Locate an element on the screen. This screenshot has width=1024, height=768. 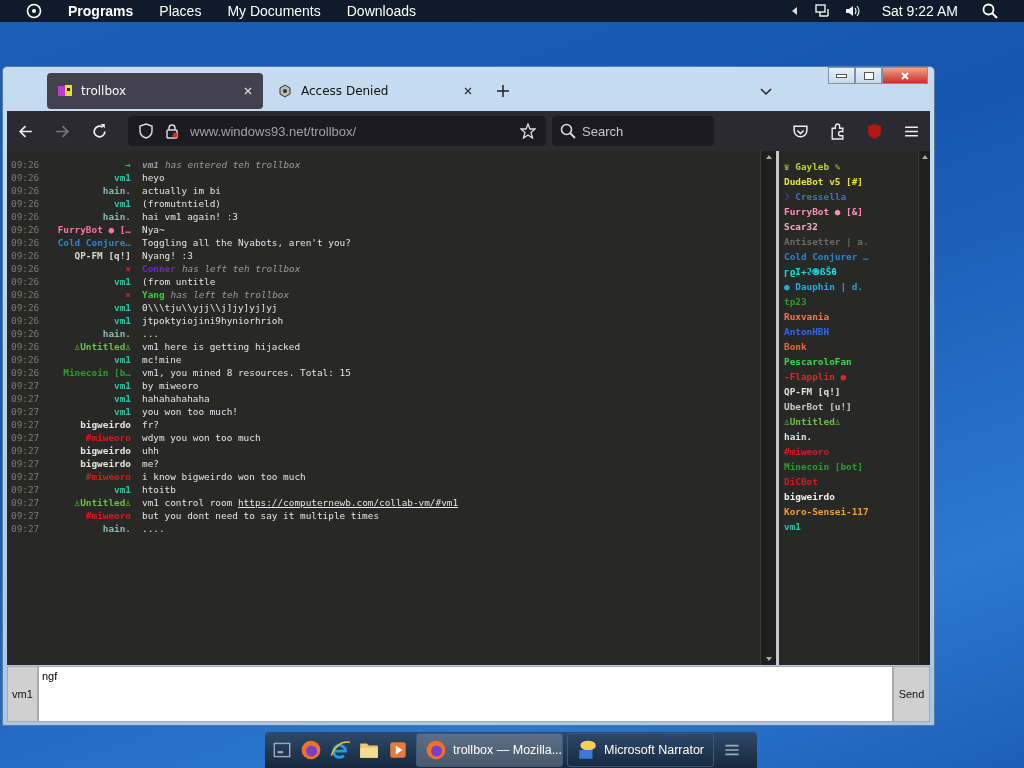
browser-tab: trollbox is located at coordinates (155, 91).